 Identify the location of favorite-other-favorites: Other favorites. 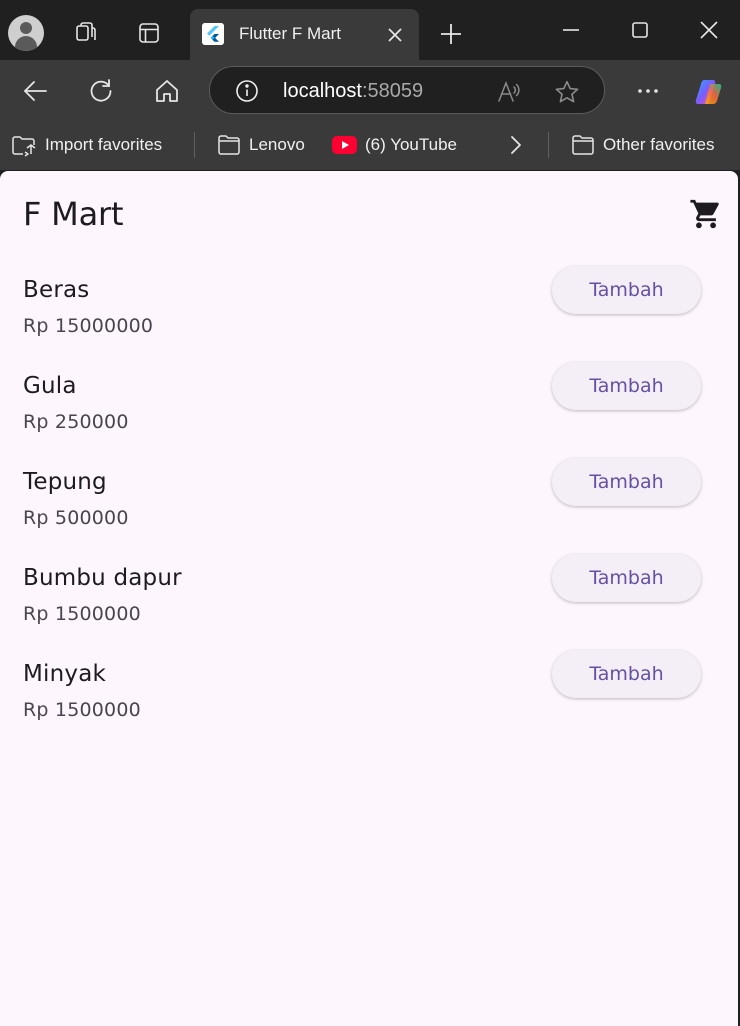
(643, 145).